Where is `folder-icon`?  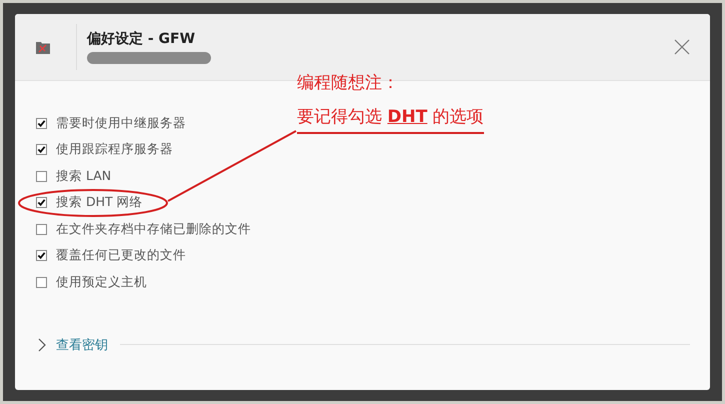
folder-icon is located at coordinates (43, 47).